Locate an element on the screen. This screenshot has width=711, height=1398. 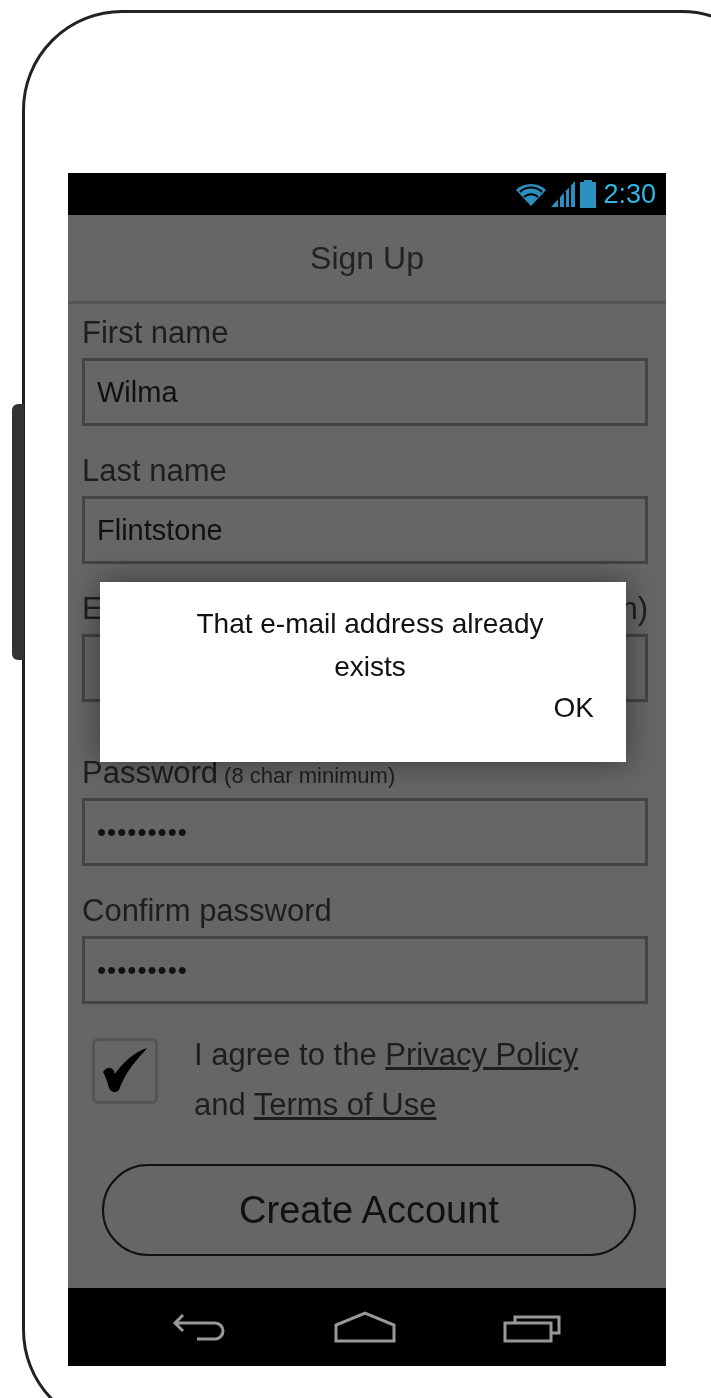
battery-icon is located at coordinates (588, 194).